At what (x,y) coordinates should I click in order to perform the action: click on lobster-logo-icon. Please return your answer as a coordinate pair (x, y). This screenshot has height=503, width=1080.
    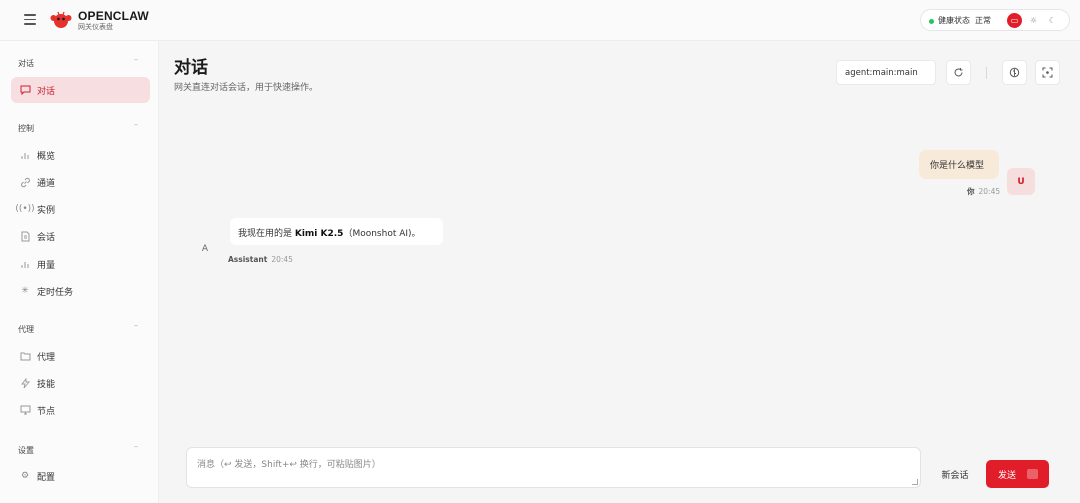
    Looking at the image, I should click on (61, 19).